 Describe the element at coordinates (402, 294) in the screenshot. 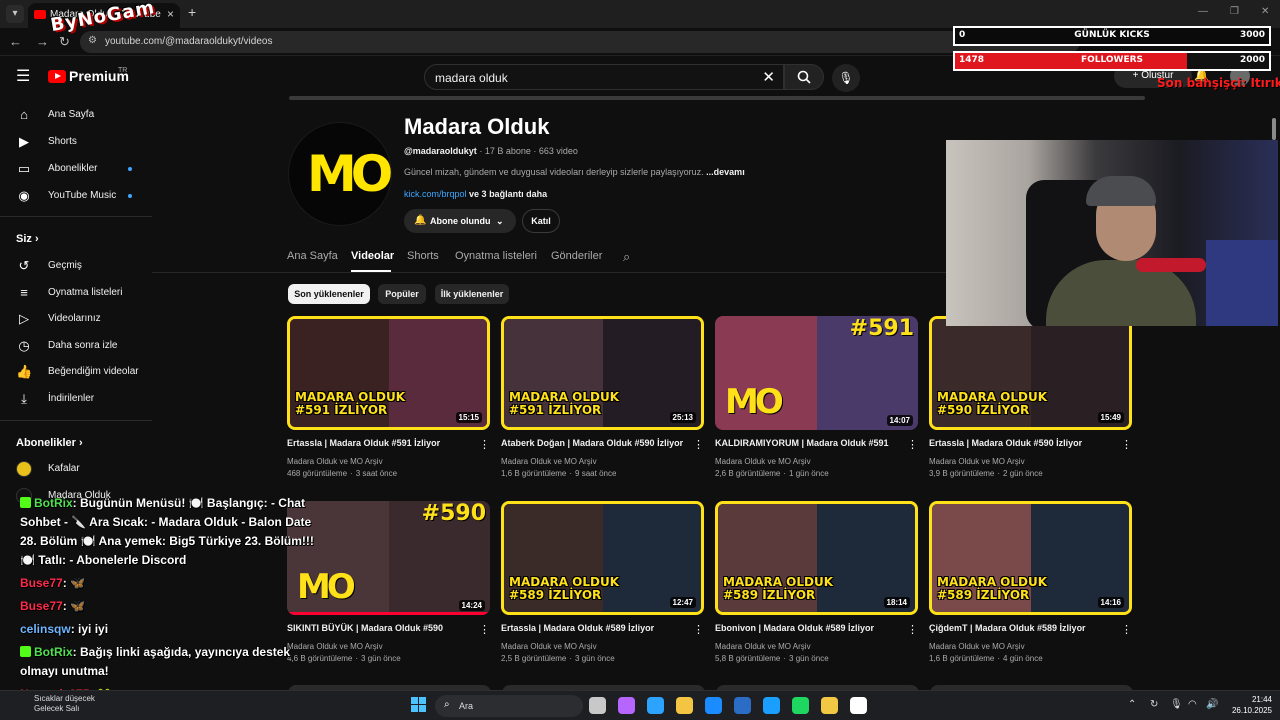

I see `filter-chip: Popüler` at that location.